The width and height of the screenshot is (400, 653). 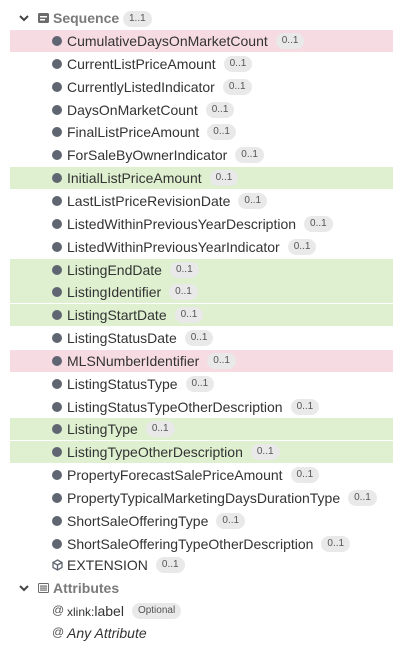 I want to click on element-name: InitialListPriceAmount, so click(x=134, y=178).